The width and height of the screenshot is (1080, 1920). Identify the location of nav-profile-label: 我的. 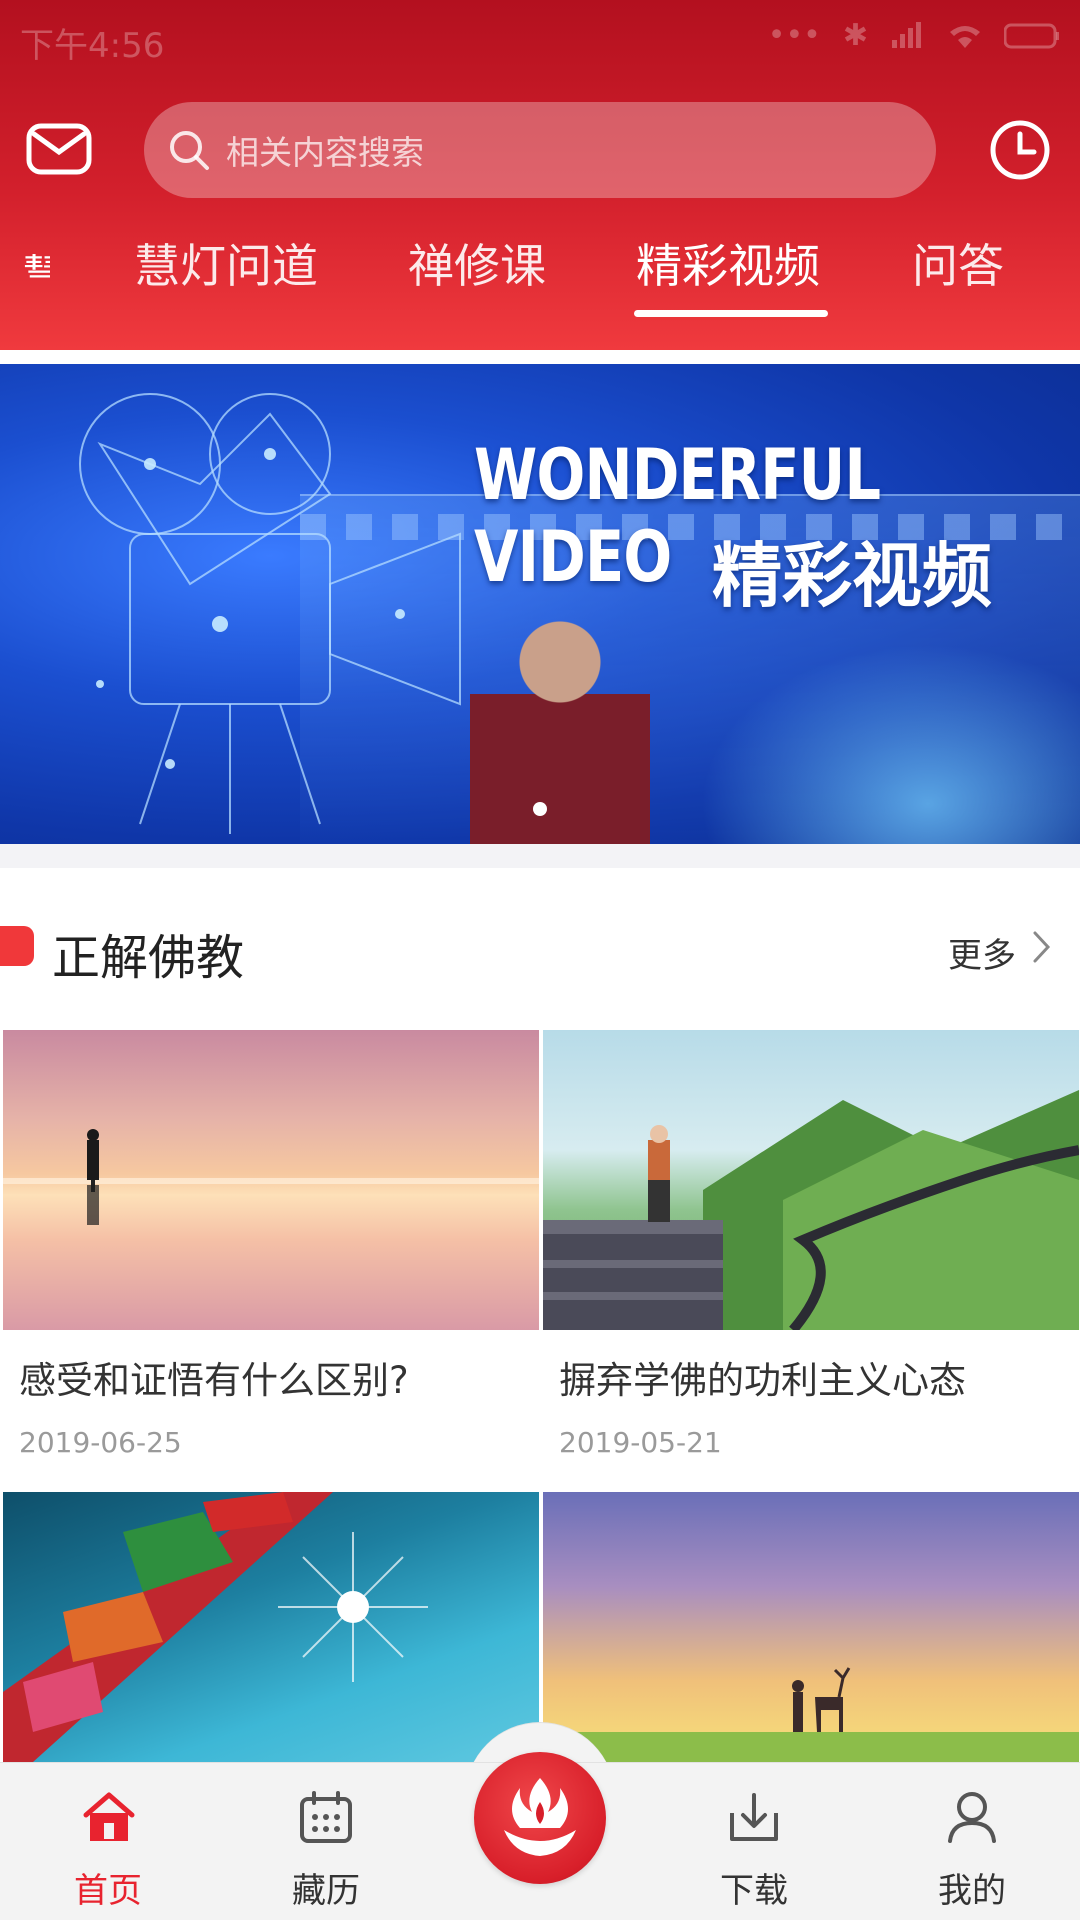
(972, 1891).